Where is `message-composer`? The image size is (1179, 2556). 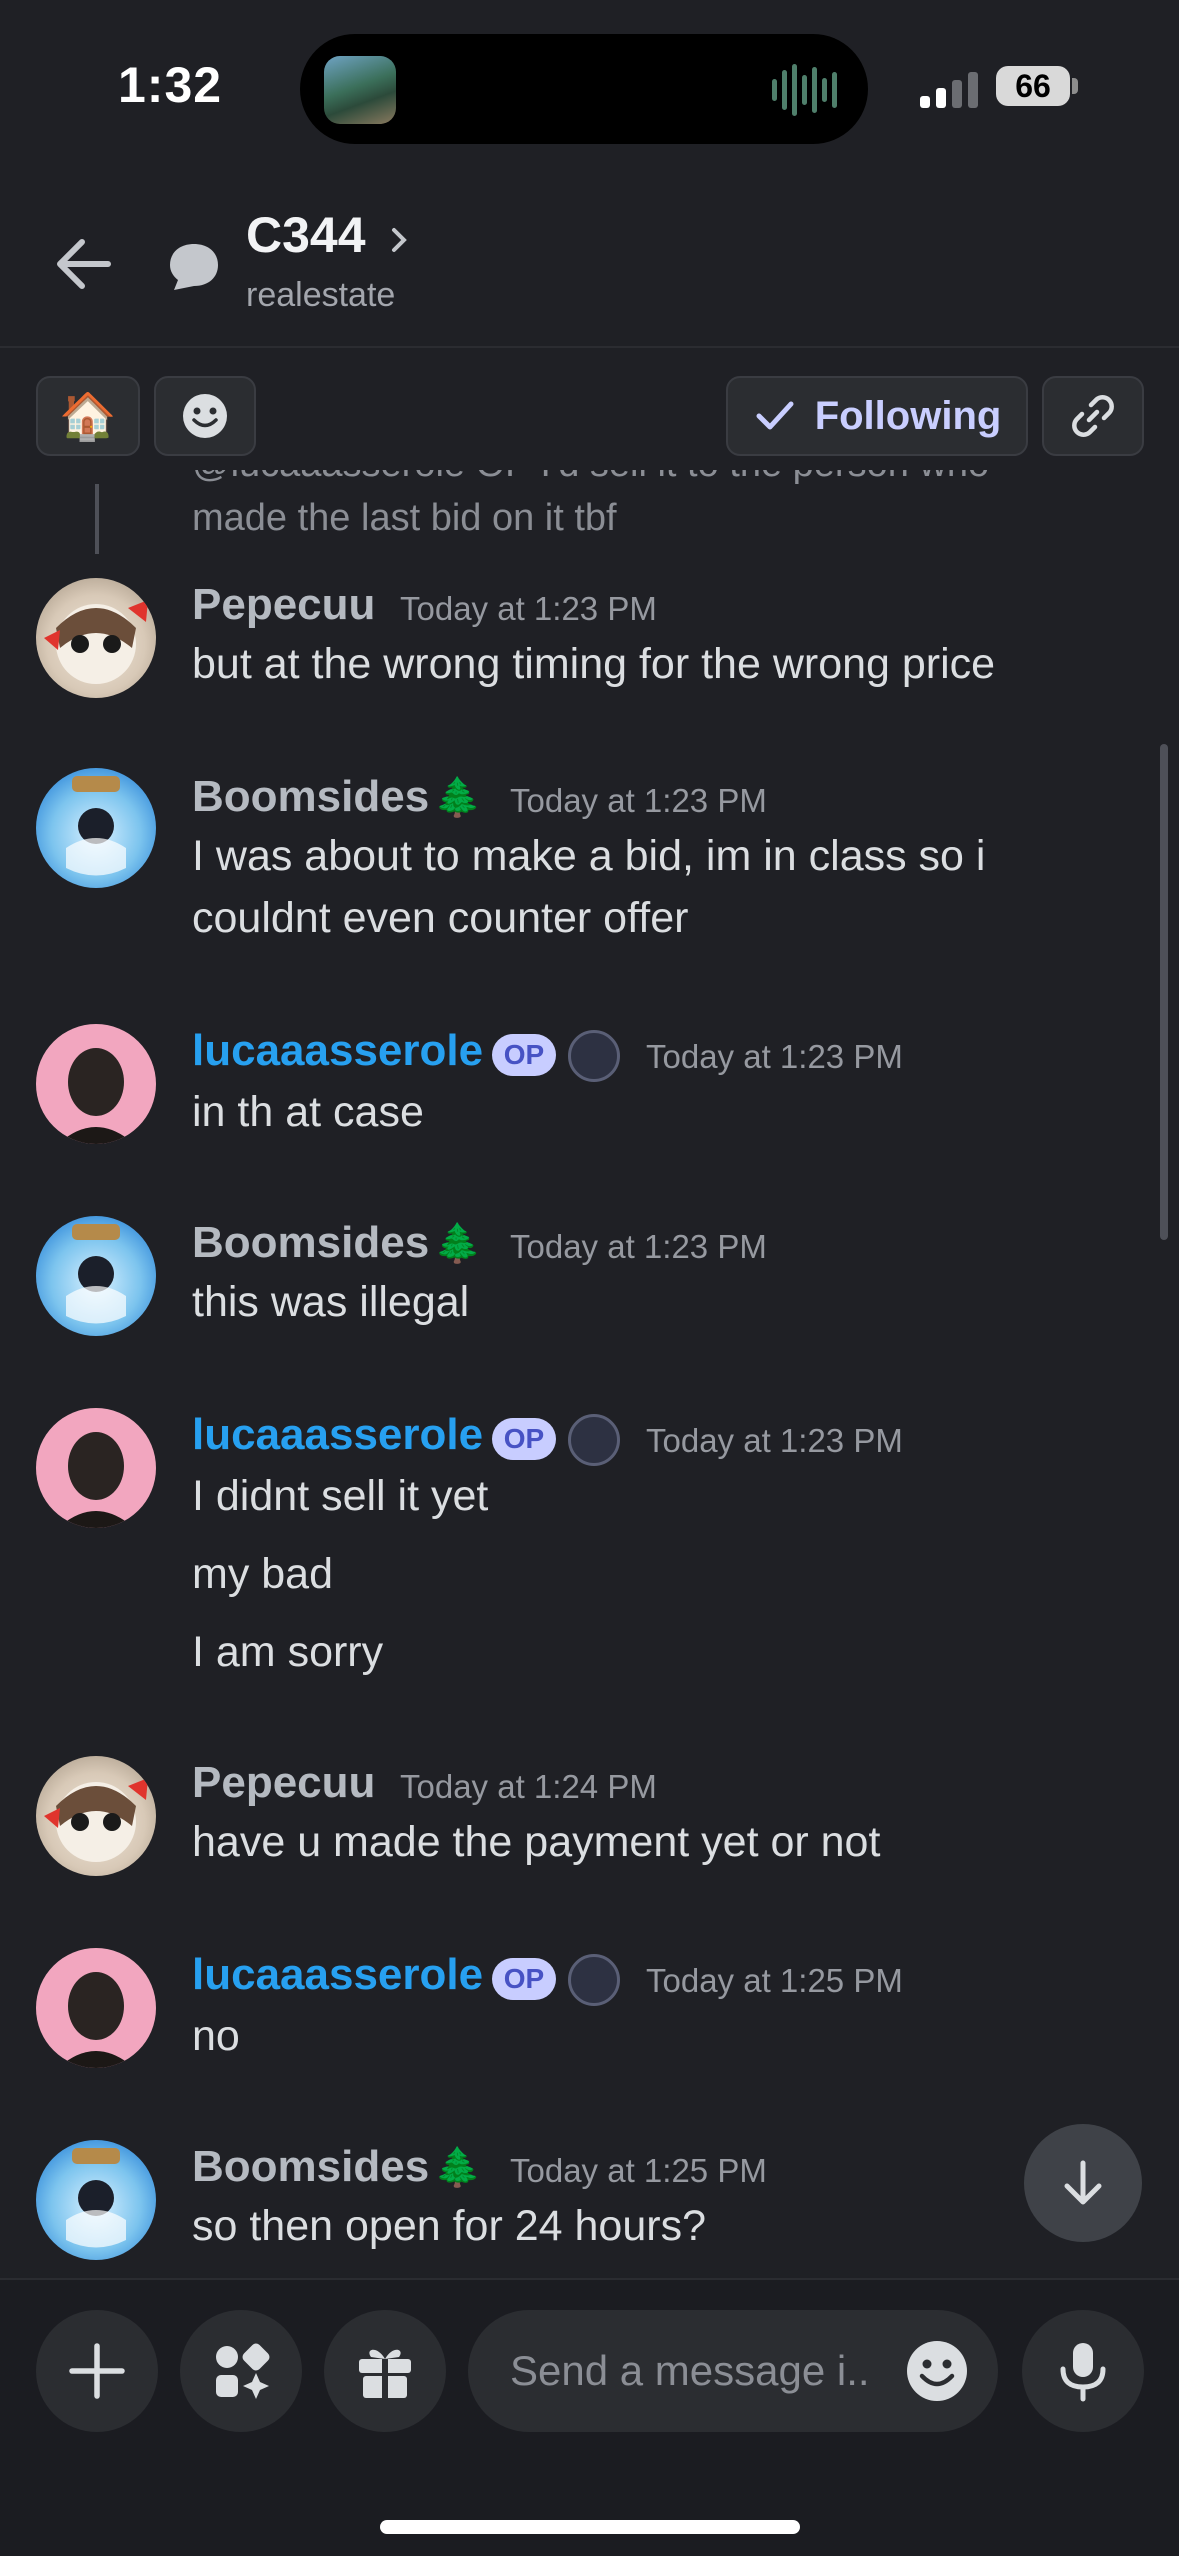 message-composer is located at coordinates (589, 2417).